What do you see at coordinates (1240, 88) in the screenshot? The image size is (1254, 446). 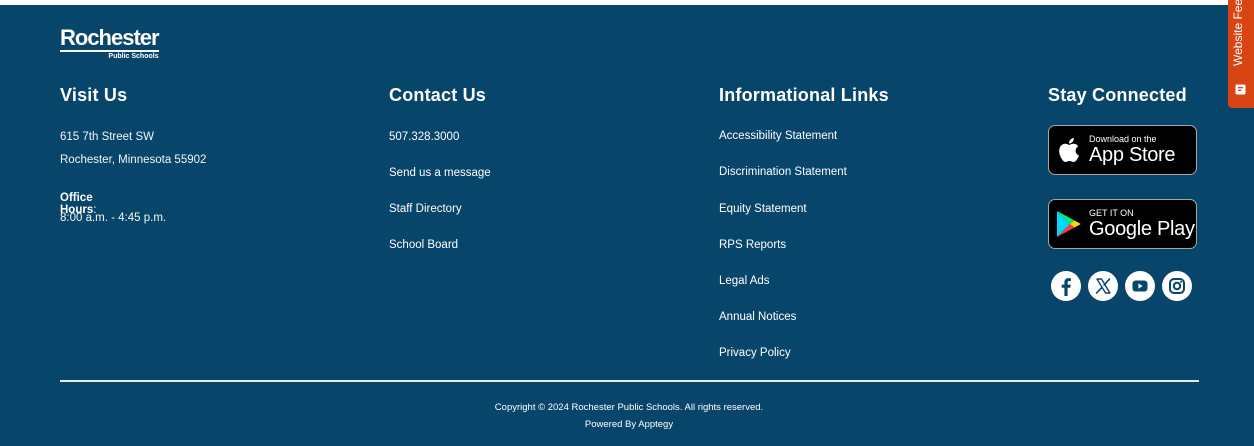 I see `feedback-icon` at bounding box center [1240, 88].